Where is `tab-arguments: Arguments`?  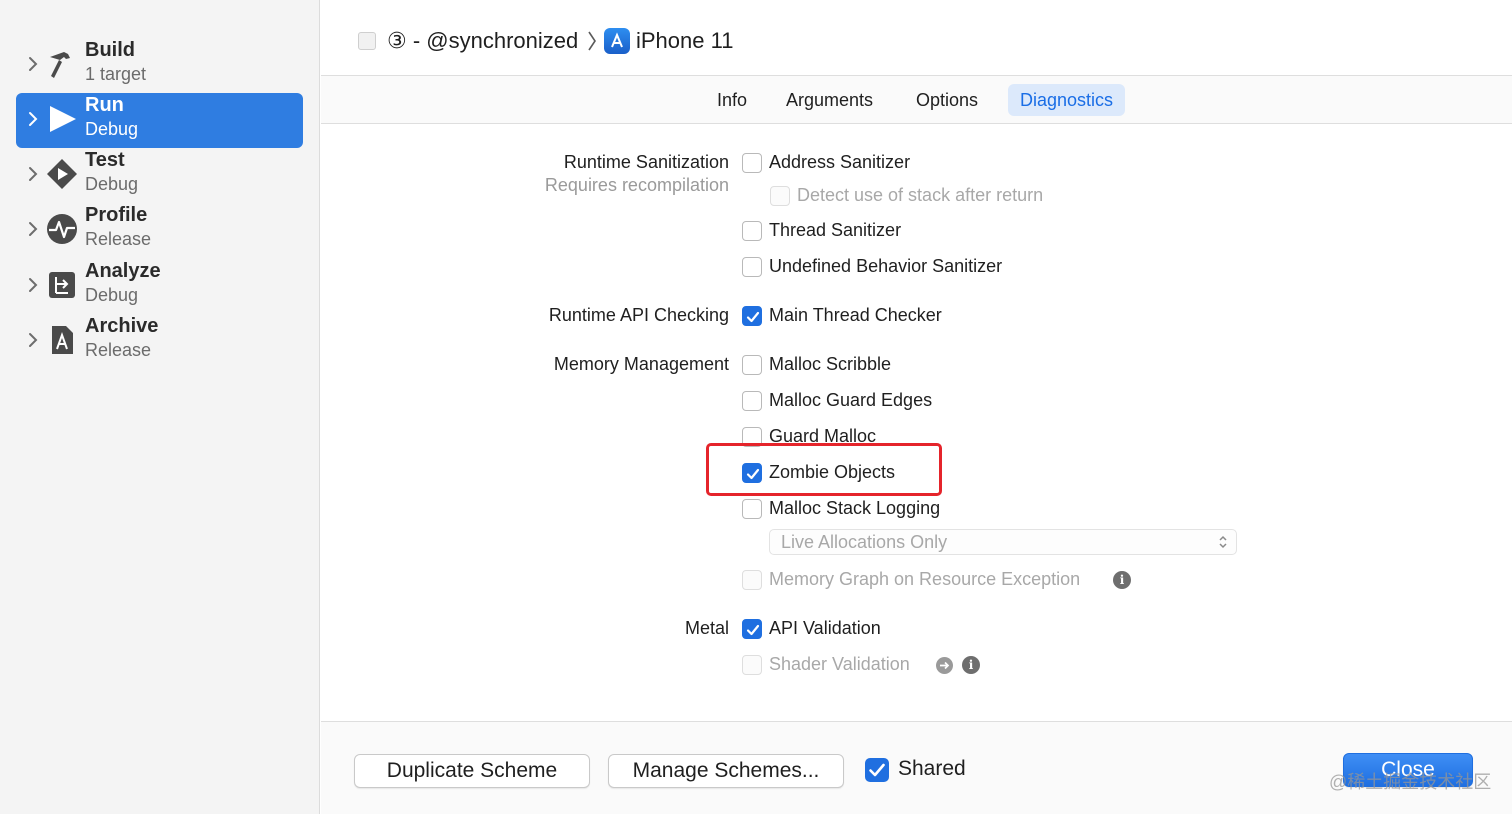
tab-arguments: Arguments is located at coordinates (829, 100).